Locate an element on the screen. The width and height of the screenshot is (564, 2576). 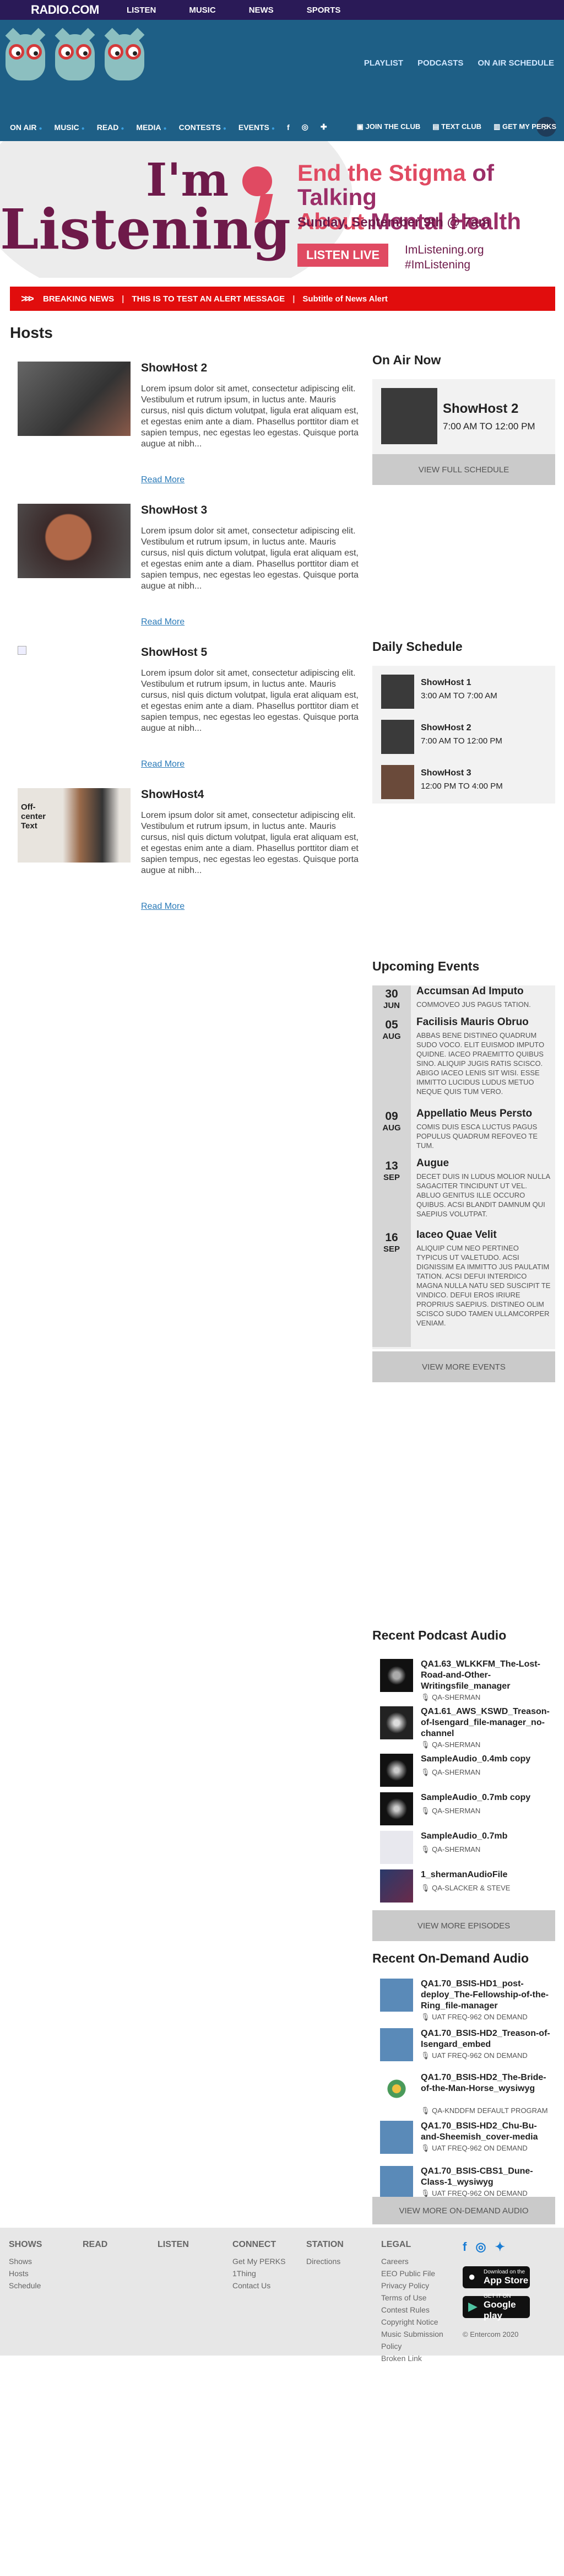
host-name: ShowHost 5 is located at coordinates (174, 653).